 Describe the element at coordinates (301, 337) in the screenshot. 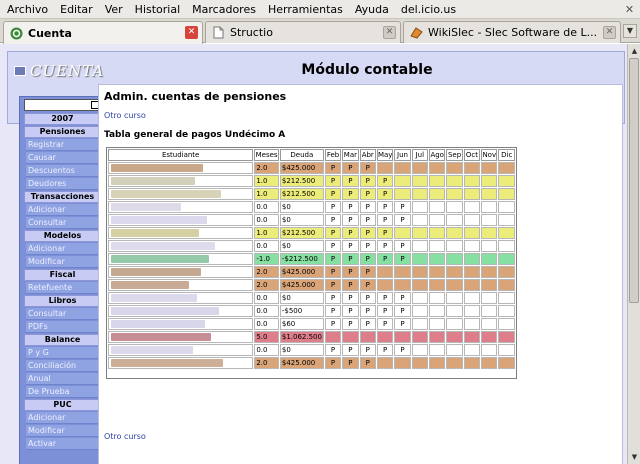

I see `debt-cell: $1.062.500` at that location.